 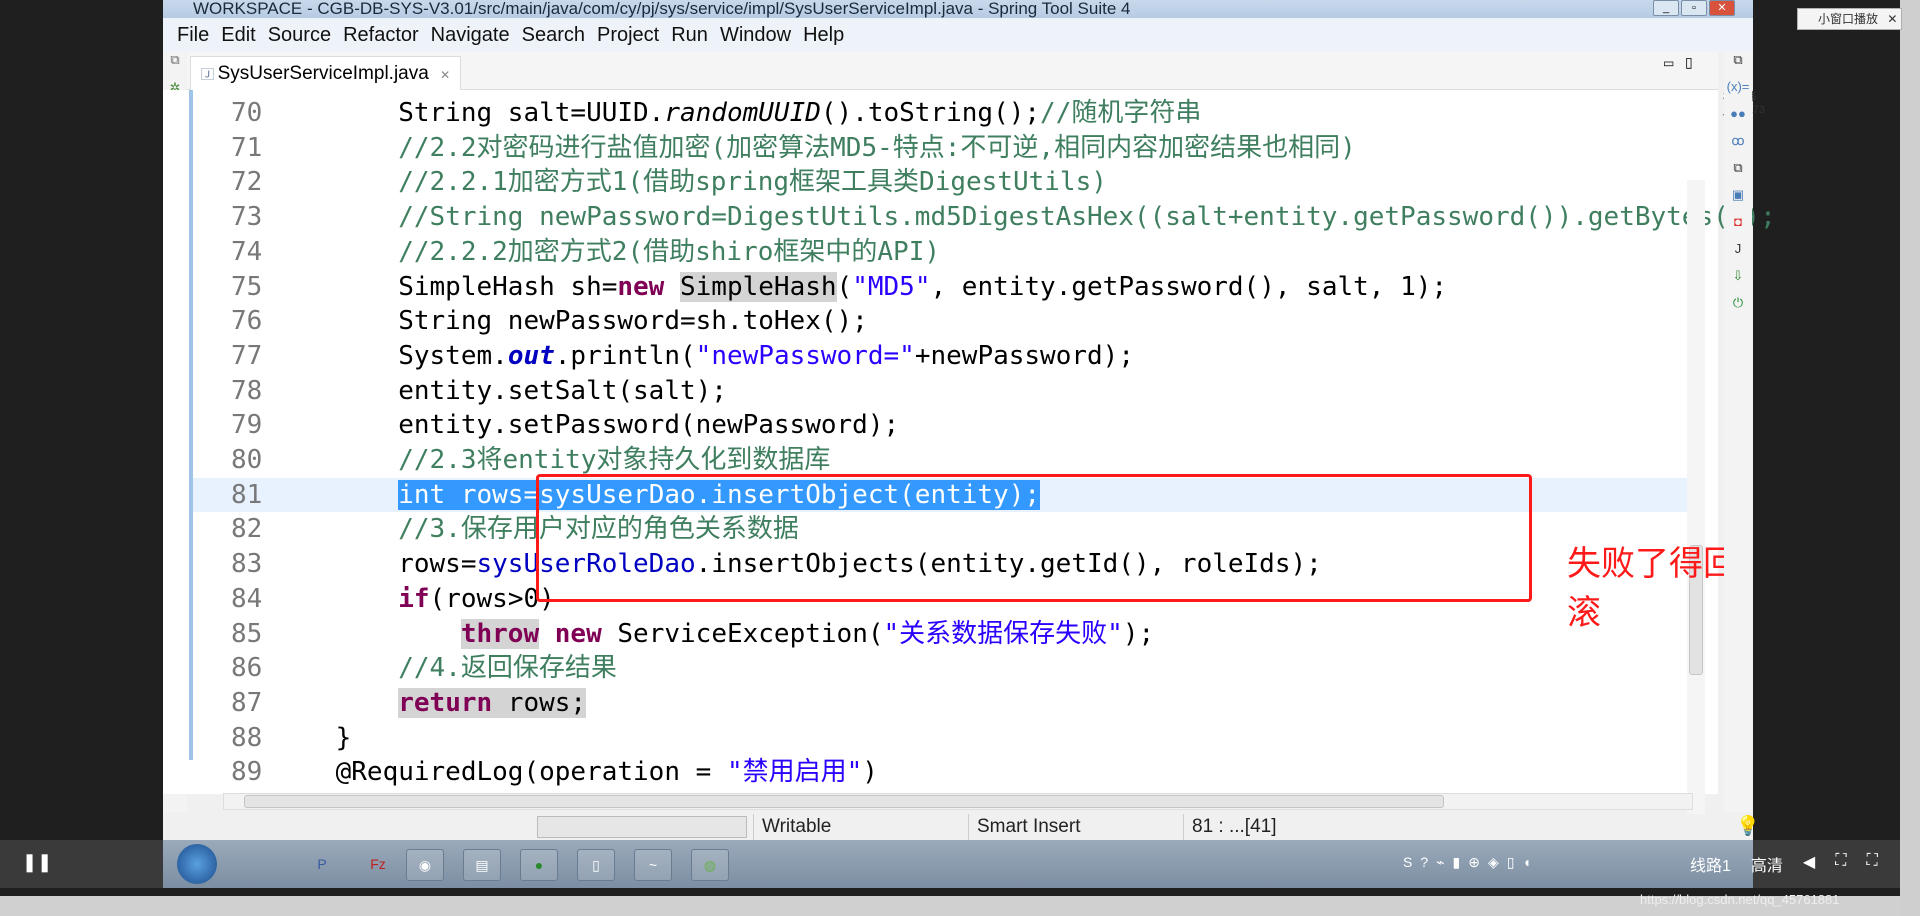 What do you see at coordinates (381, 35) in the screenshot?
I see `menu-refactor: Refactor` at bounding box center [381, 35].